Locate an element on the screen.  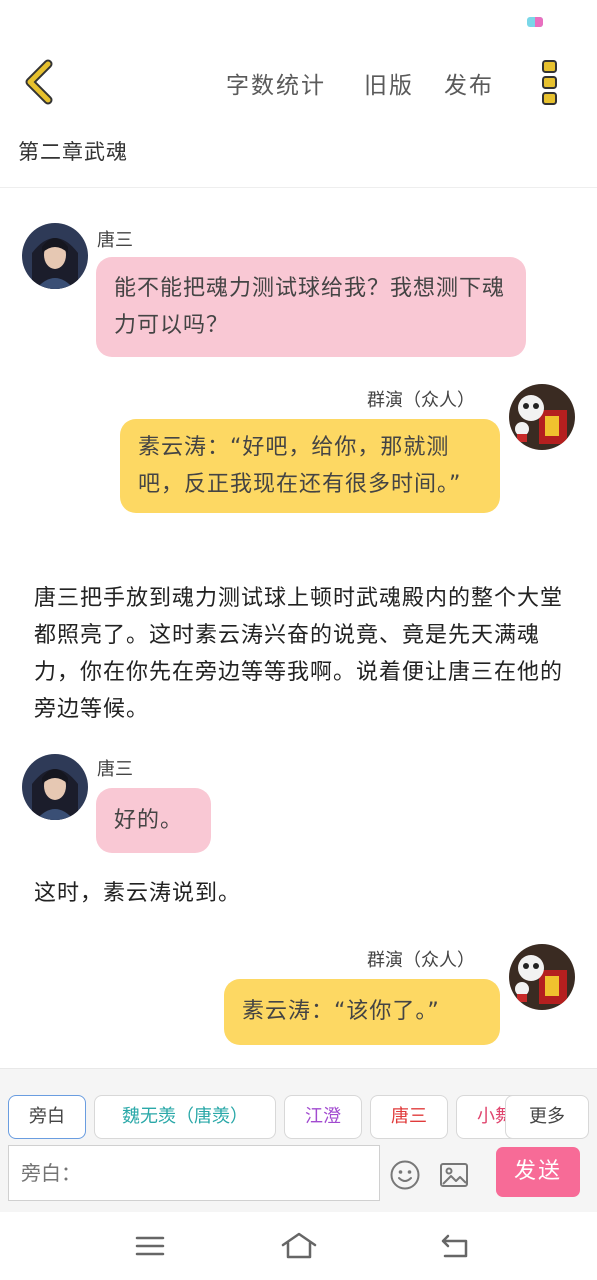
publish-button: 发布 is located at coordinates (469, 83).